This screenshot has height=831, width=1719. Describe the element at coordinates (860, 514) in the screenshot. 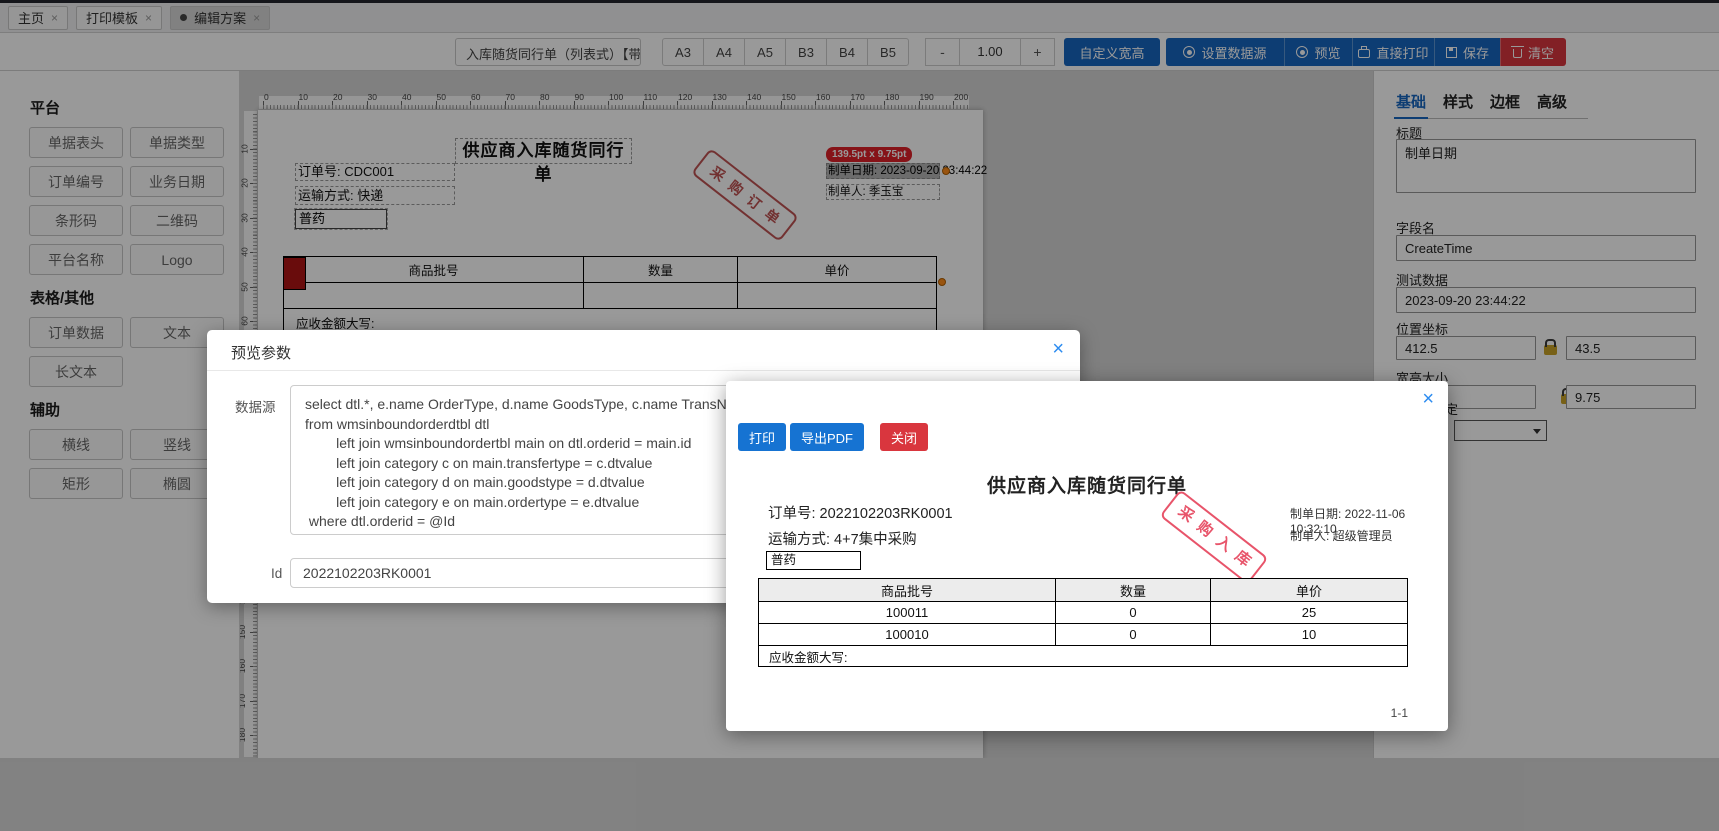

I see `preview-order-no: 订单号: 2022102203RK0001` at that location.